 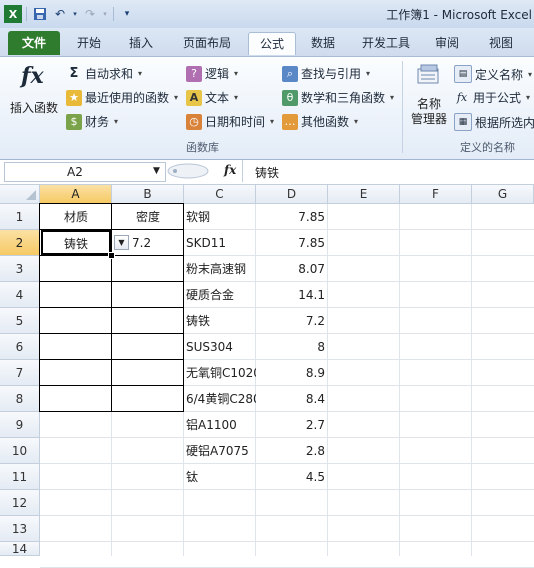 I want to click on density-value-b2: 7.2, so click(x=142, y=243).